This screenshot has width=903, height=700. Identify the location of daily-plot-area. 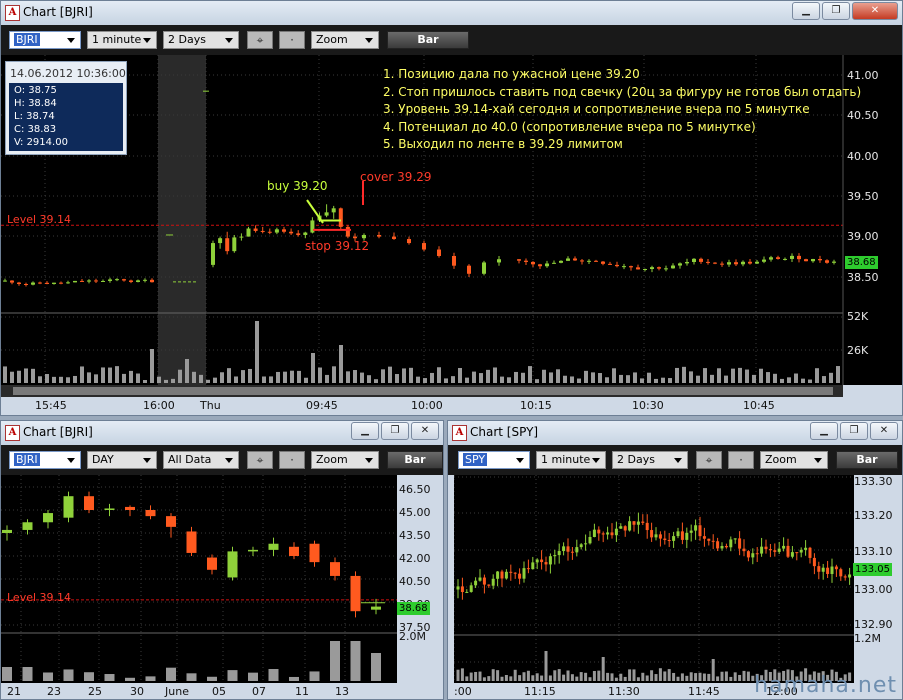
(199, 579).